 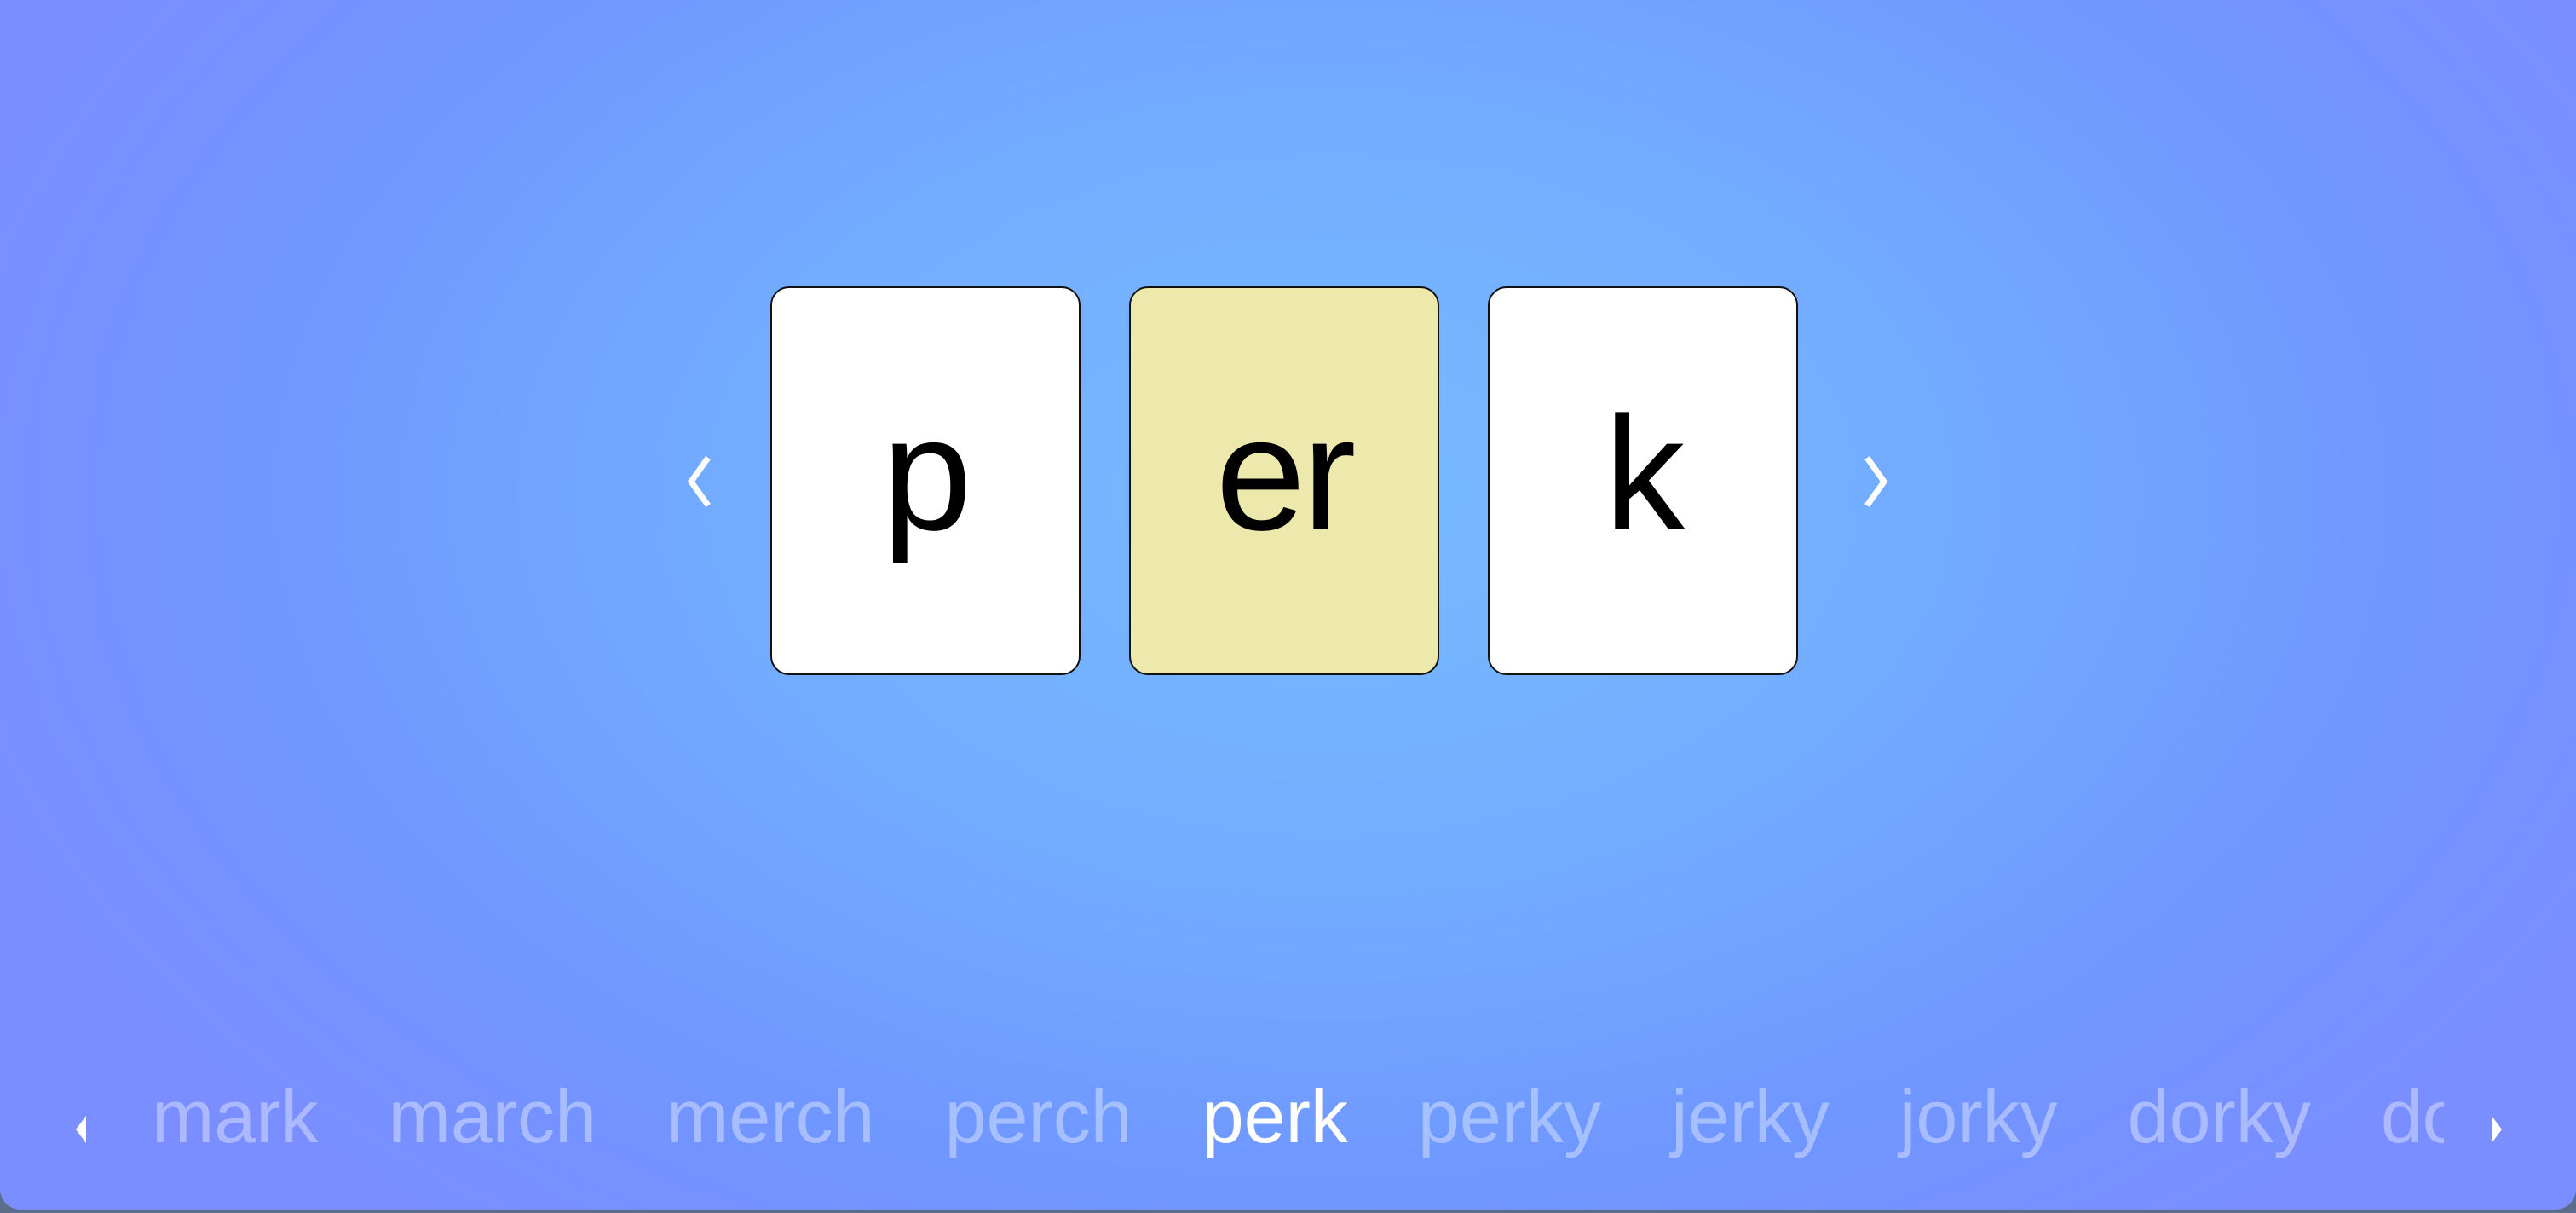 I want to click on word-tiles: p er k, so click(x=1284, y=481).